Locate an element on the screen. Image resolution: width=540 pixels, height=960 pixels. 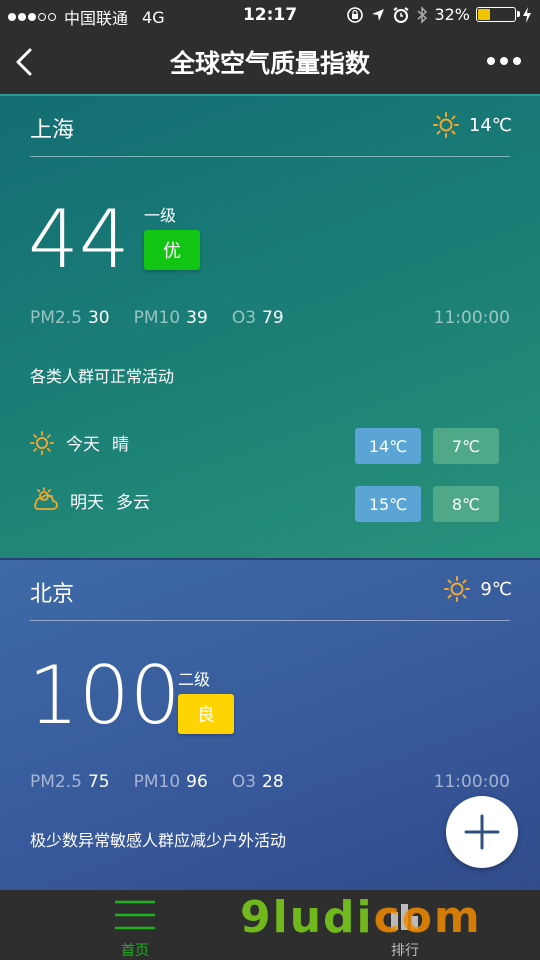
forecast-low-temp: 8℃ is located at coordinates (466, 504).